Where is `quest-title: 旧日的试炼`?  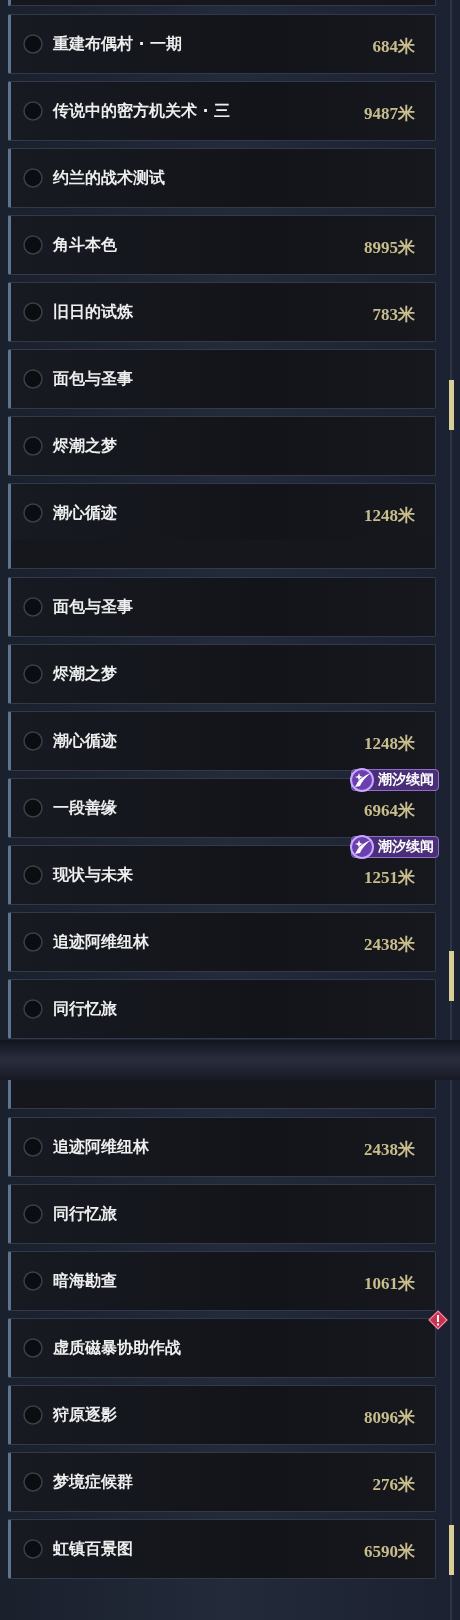 quest-title: 旧日的试炼 is located at coordinates (93, 312).